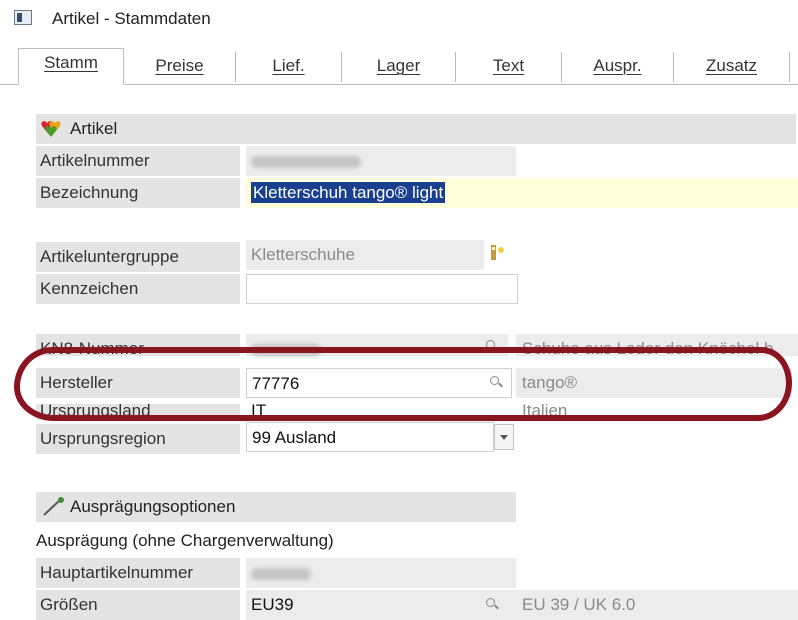 This screenshot has width=798, height=620. What do you see at coordinates (138, 573) in the screenshot?
I see `hauptartikelnummer-label: Hauptartikelnummer` at bounding box center [138, 573].